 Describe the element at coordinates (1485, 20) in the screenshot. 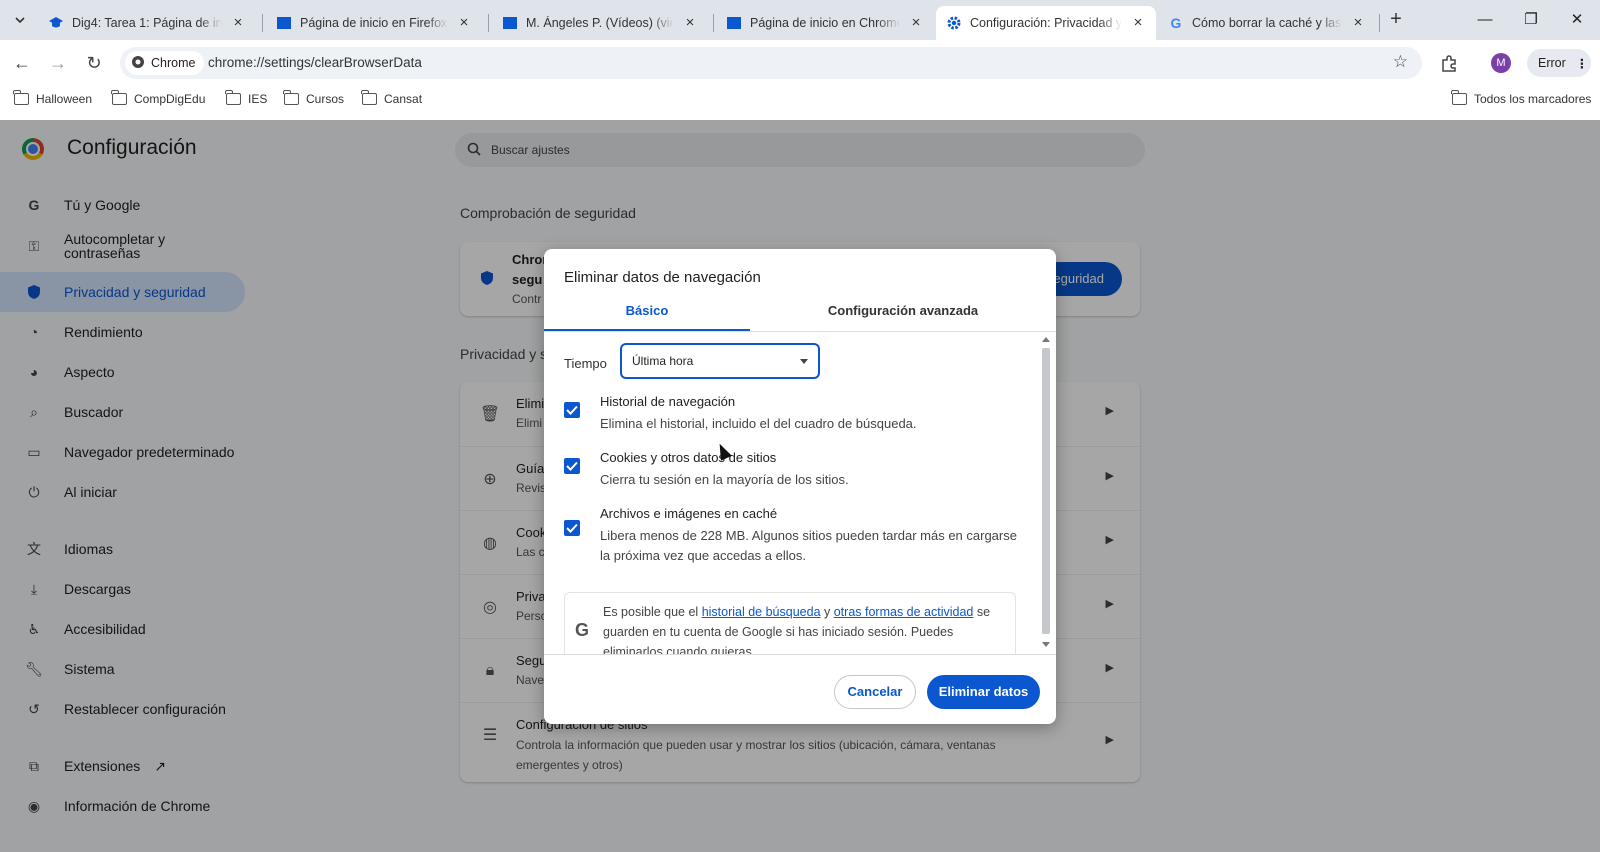

I see `minimize-icon: —` at that location.